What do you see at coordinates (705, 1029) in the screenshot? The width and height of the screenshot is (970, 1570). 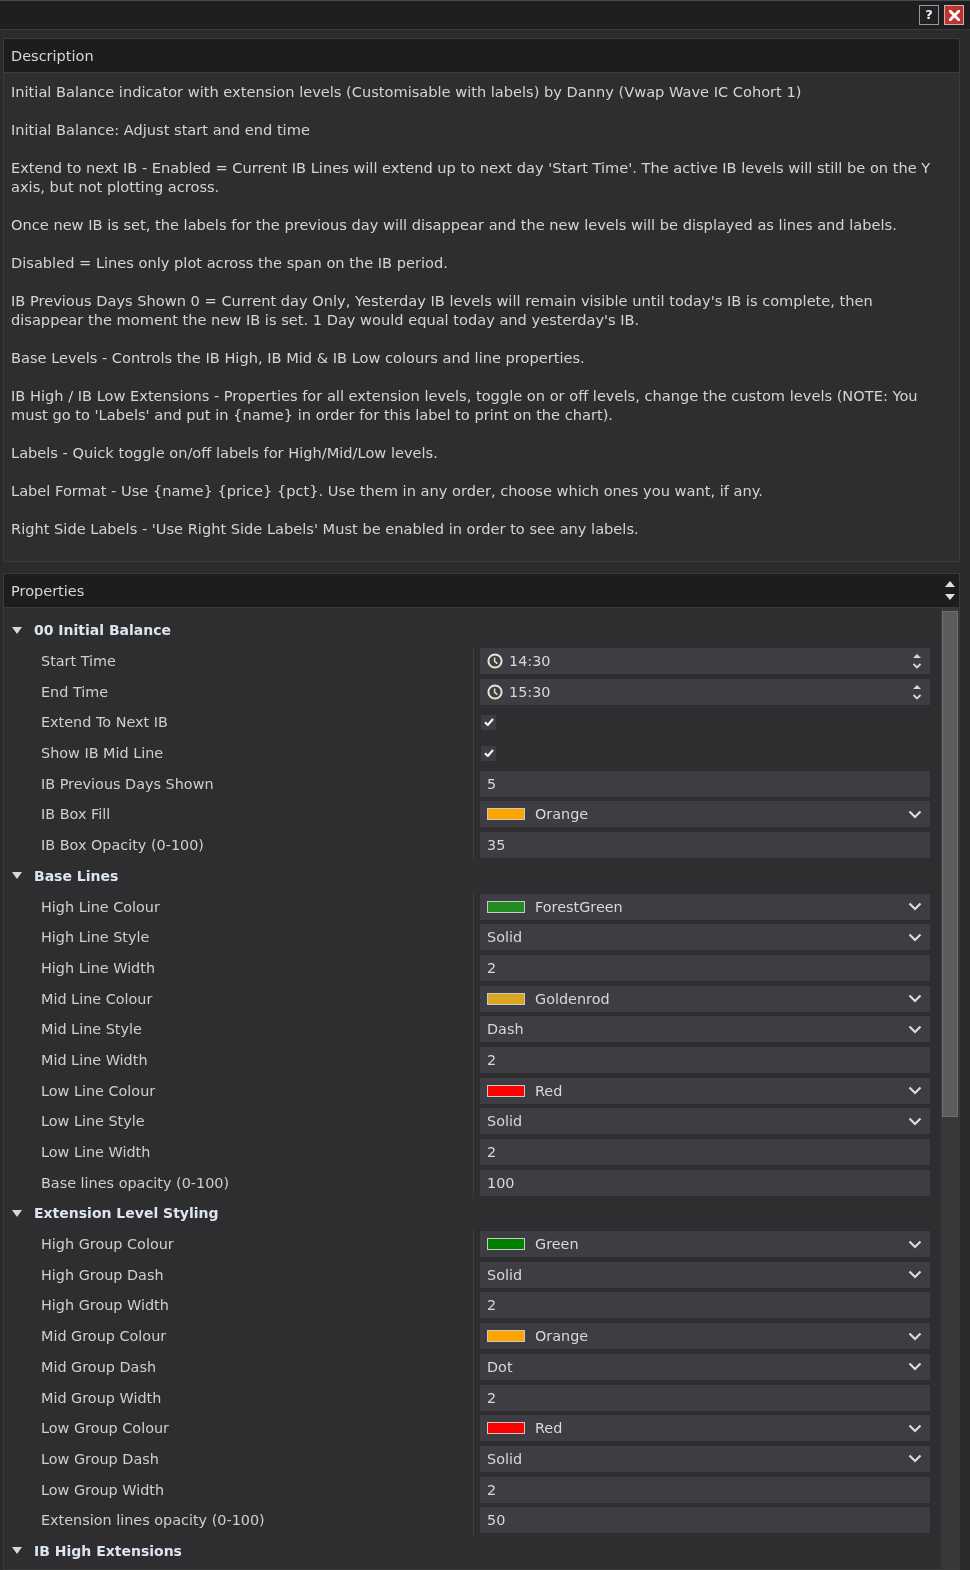 I see `dropdown: Dash` at bounding box center [705, 1029].